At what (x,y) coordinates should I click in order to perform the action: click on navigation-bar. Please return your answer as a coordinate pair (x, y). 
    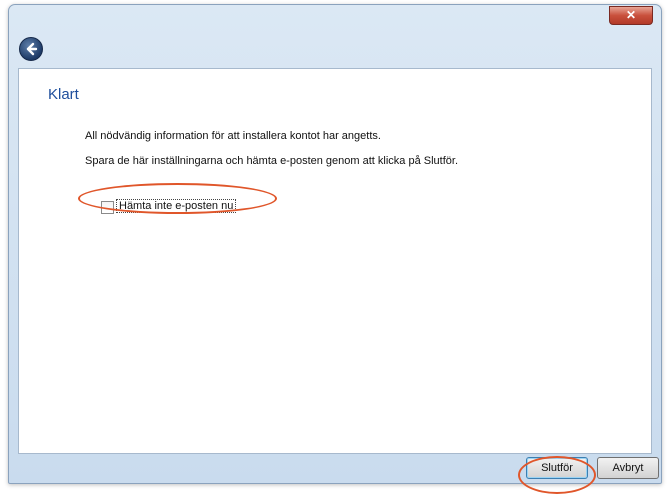
    Looking at the image, I should click on (335, 49).